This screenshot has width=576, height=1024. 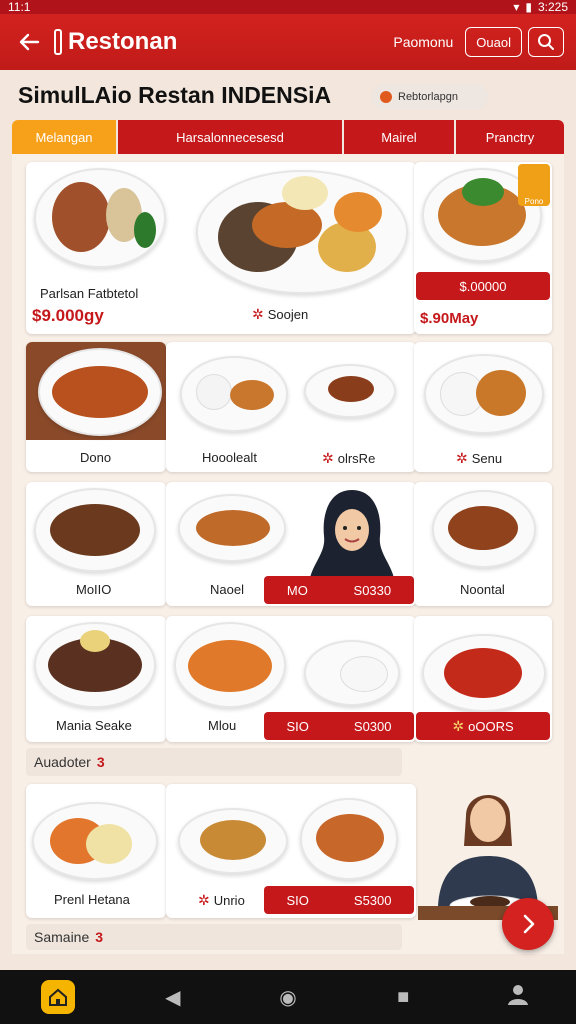 What do you see at coordinates (449, 318) in the screenshot?
I see `dish-price: $.90May` at bounding box center [449, 318].